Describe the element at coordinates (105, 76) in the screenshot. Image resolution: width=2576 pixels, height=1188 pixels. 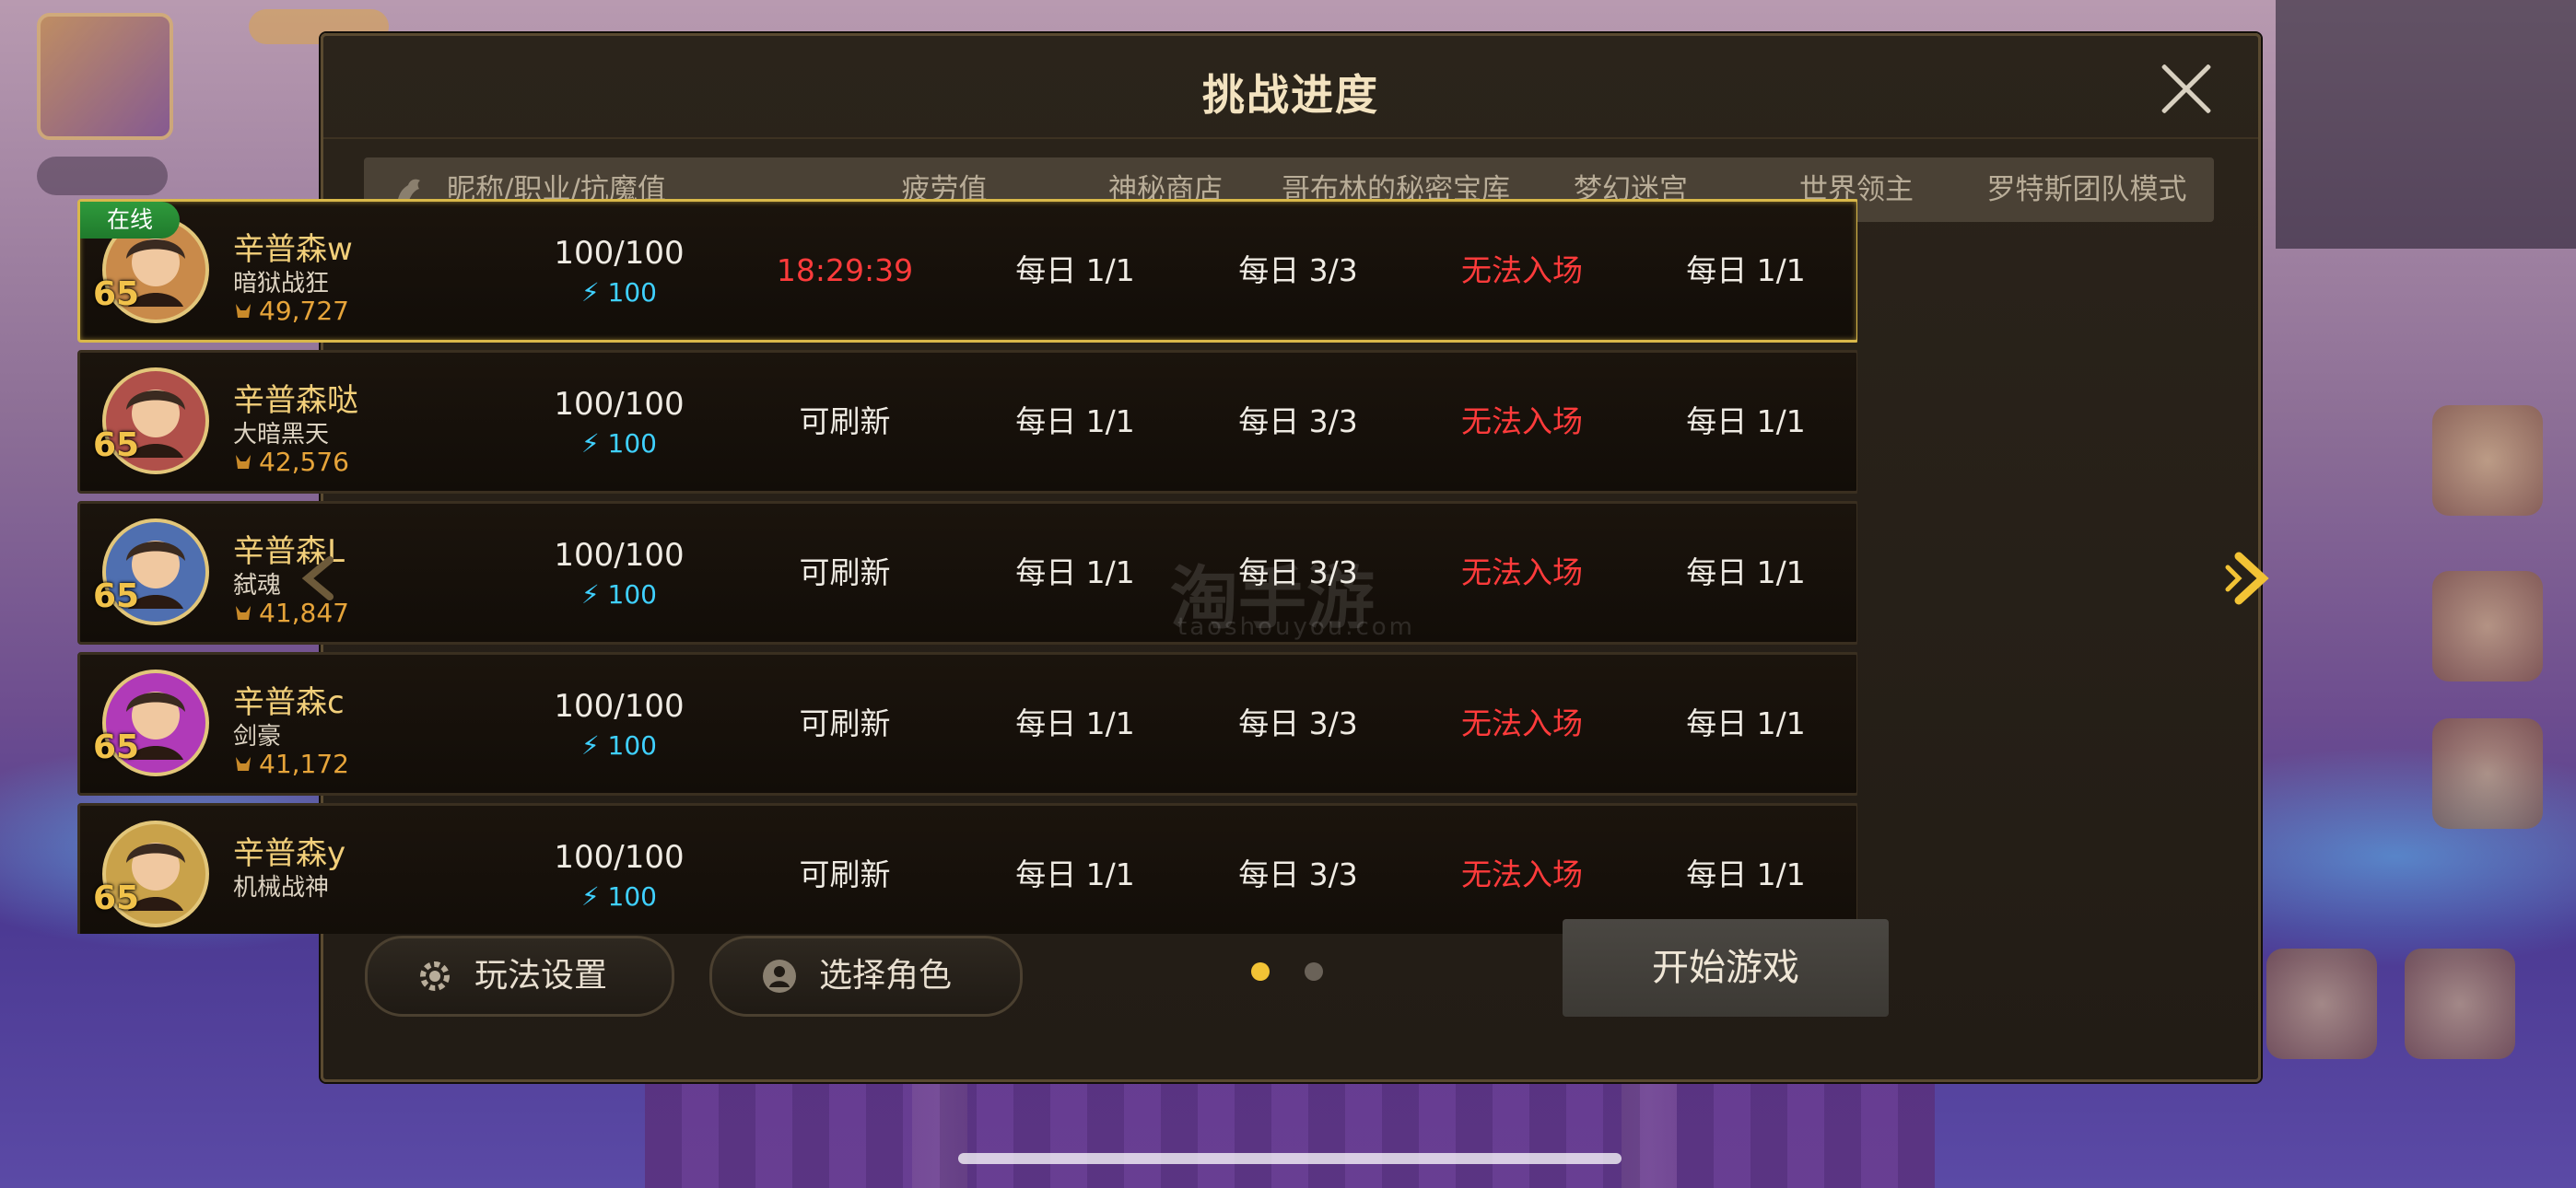
I see `player-avatar` at that location.